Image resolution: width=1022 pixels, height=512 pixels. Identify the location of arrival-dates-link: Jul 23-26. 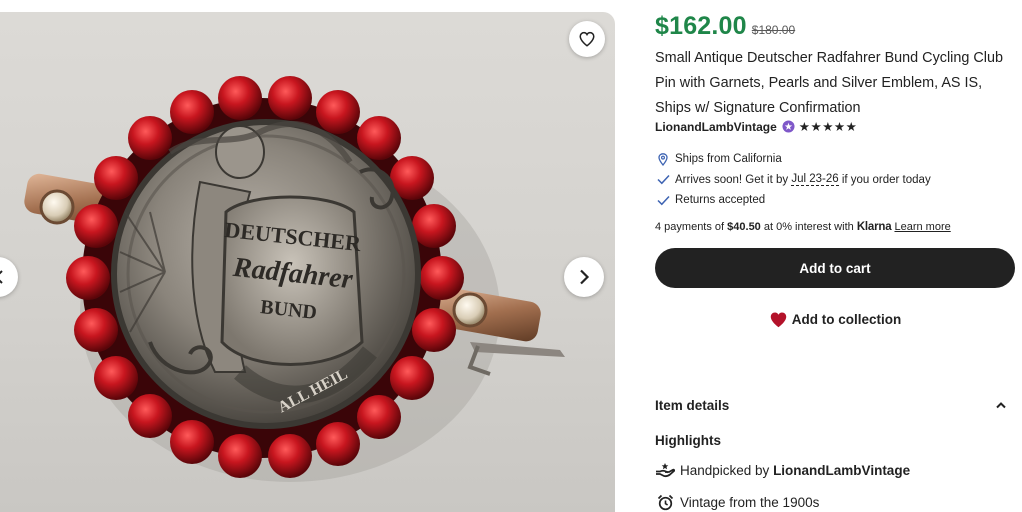
(815, 180).